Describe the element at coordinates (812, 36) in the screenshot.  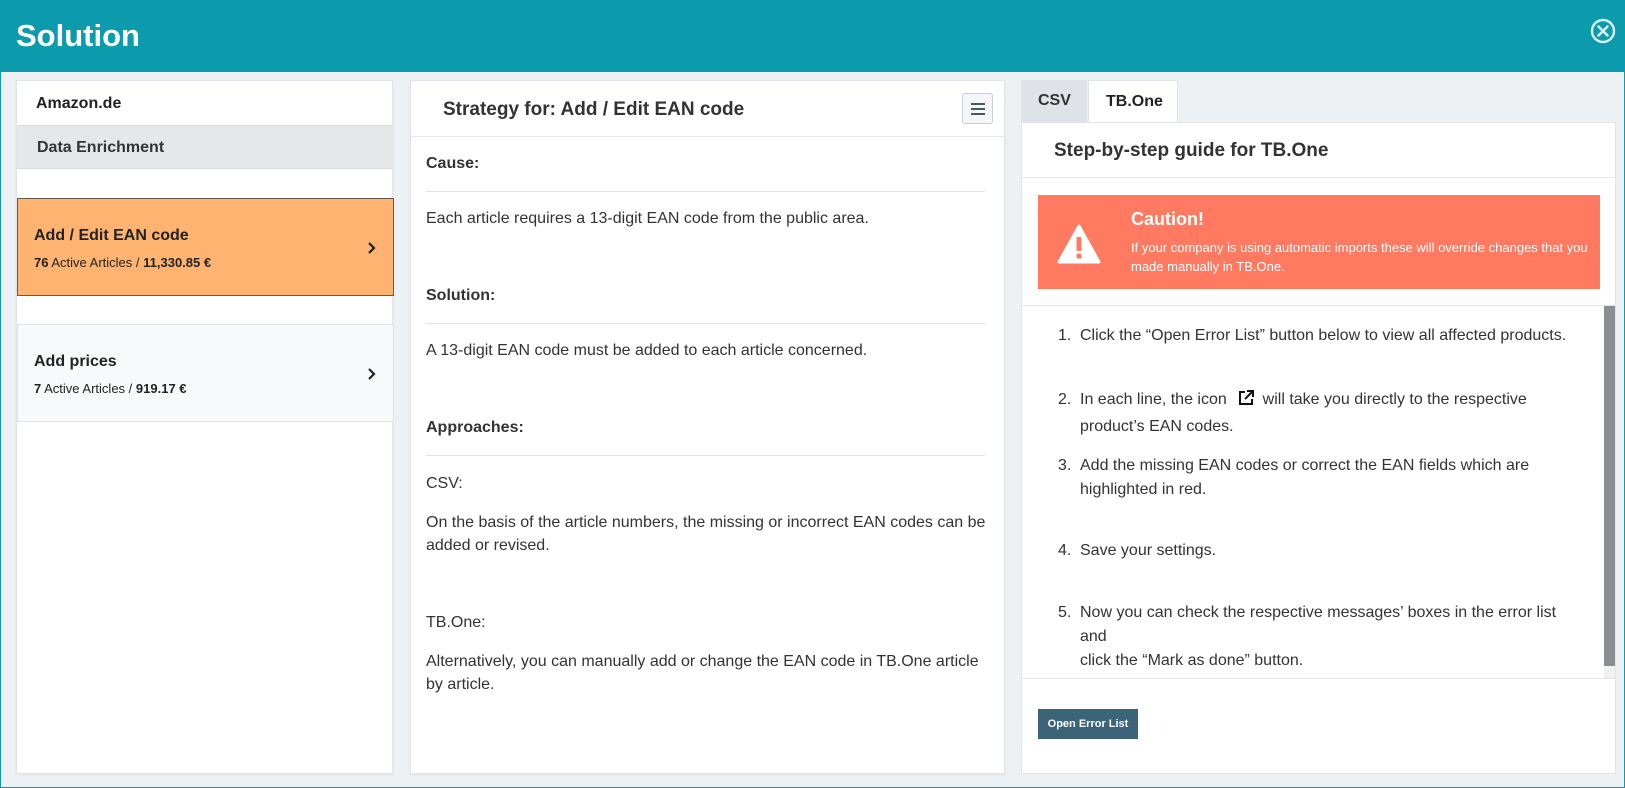
I see `title-bar: Solution` at that location.